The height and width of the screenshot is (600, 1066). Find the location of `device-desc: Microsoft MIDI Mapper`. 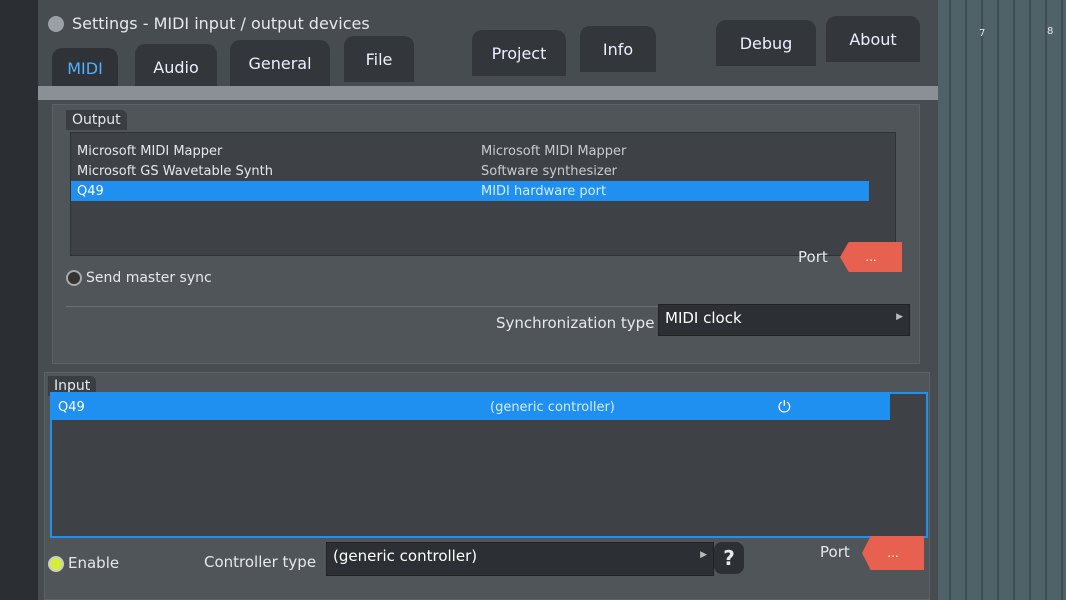

device-desc: Microsoft MIDI Mapper is located at coordinates (554, 151).